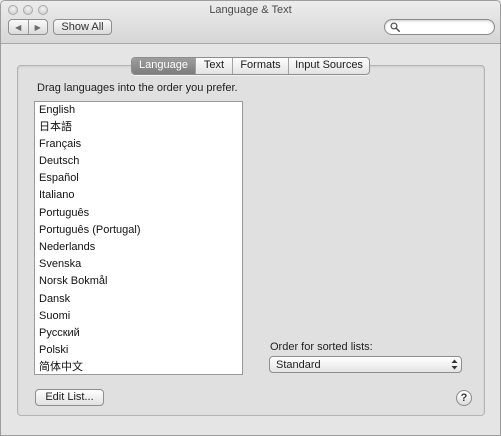 This screenshot has width=501, height=436. What do you see at coordinates (55, 127) in the screenshot?
I see `language-item: 日本語` at bounding box center [55, 127].